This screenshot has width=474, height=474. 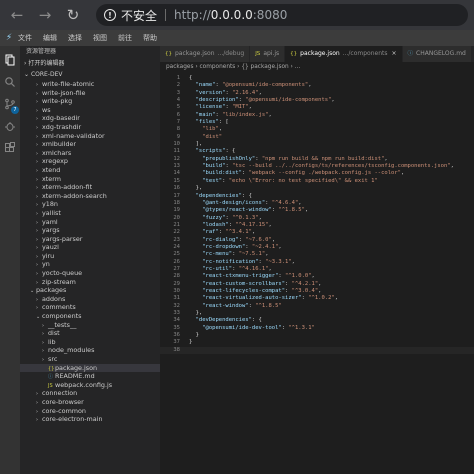 I want to click on menu-file: 文件, so click(x=25, y=38).